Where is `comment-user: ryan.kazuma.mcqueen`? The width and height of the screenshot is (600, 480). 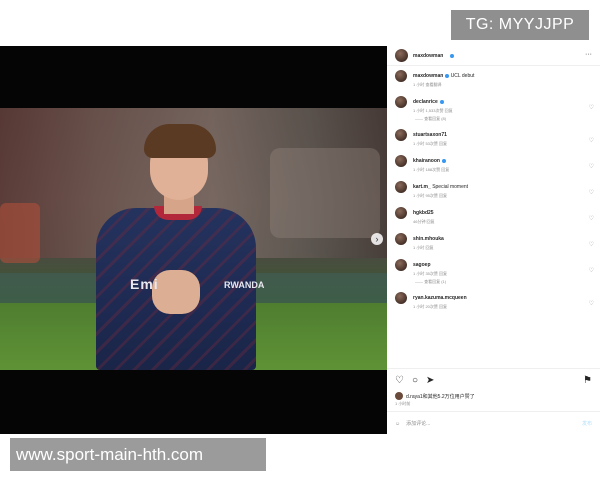
comment-user: ryan.kazuma.mcqueen is located at coordinates (440, 298).